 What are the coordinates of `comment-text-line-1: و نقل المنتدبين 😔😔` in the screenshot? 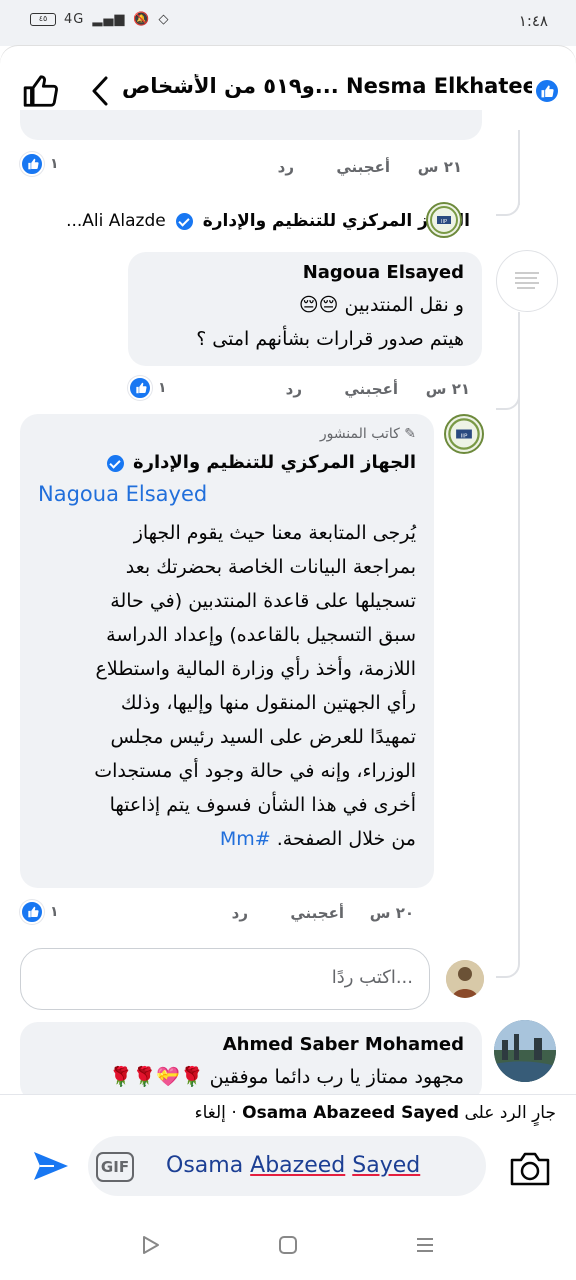 It's located at (381, 305).